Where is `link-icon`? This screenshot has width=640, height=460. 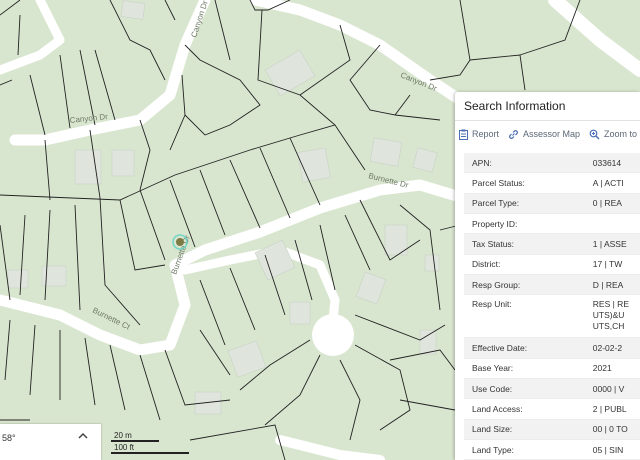 link-icon is located at coordinates (513, 134).